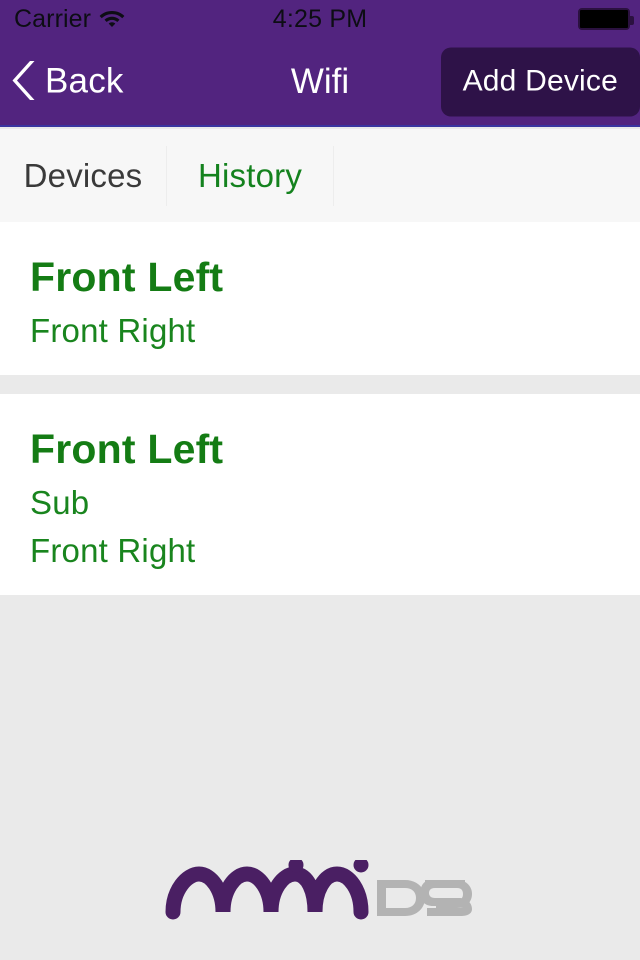 Image resolution: width=640 pixels, height=960 pixels. What do you see at coordinates (83, 175) in the screenshot?
I see `tab-devices: Devices` at bounding box center [83, 175].